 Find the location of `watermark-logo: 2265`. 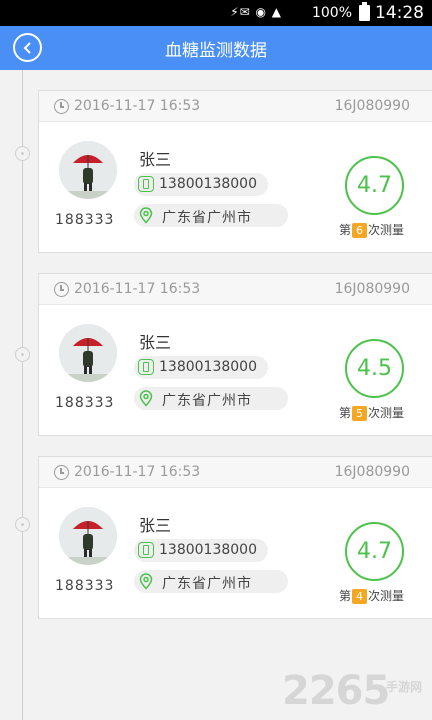

watermark-logo: 2265 is located at coordinates (336, 691).